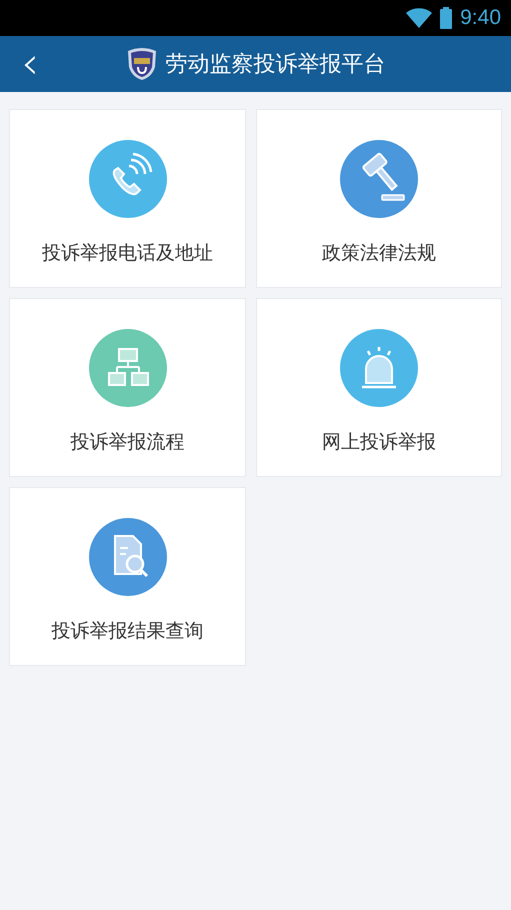 The height and width of the screenshot is (910, 511). What do you see at coordinates (127, 198) in the screenshot?
I see `menu-tile: 投诉举报电话及地址` at bounding box center [127, 198].